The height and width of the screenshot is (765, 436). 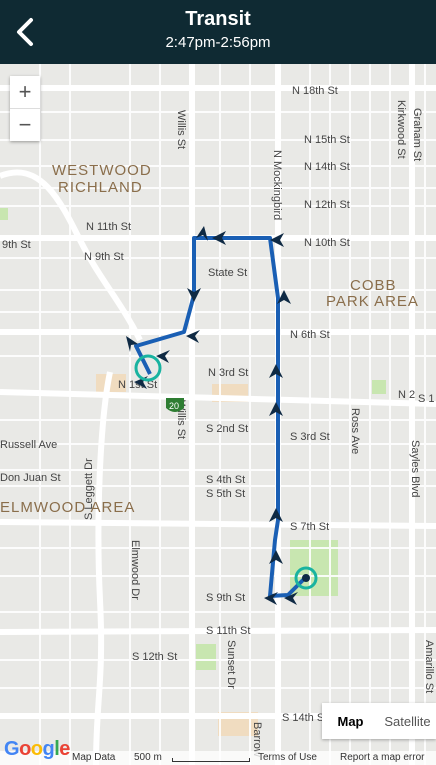 I want to click on zoom-in-button: +, so click(x=25, y=92).